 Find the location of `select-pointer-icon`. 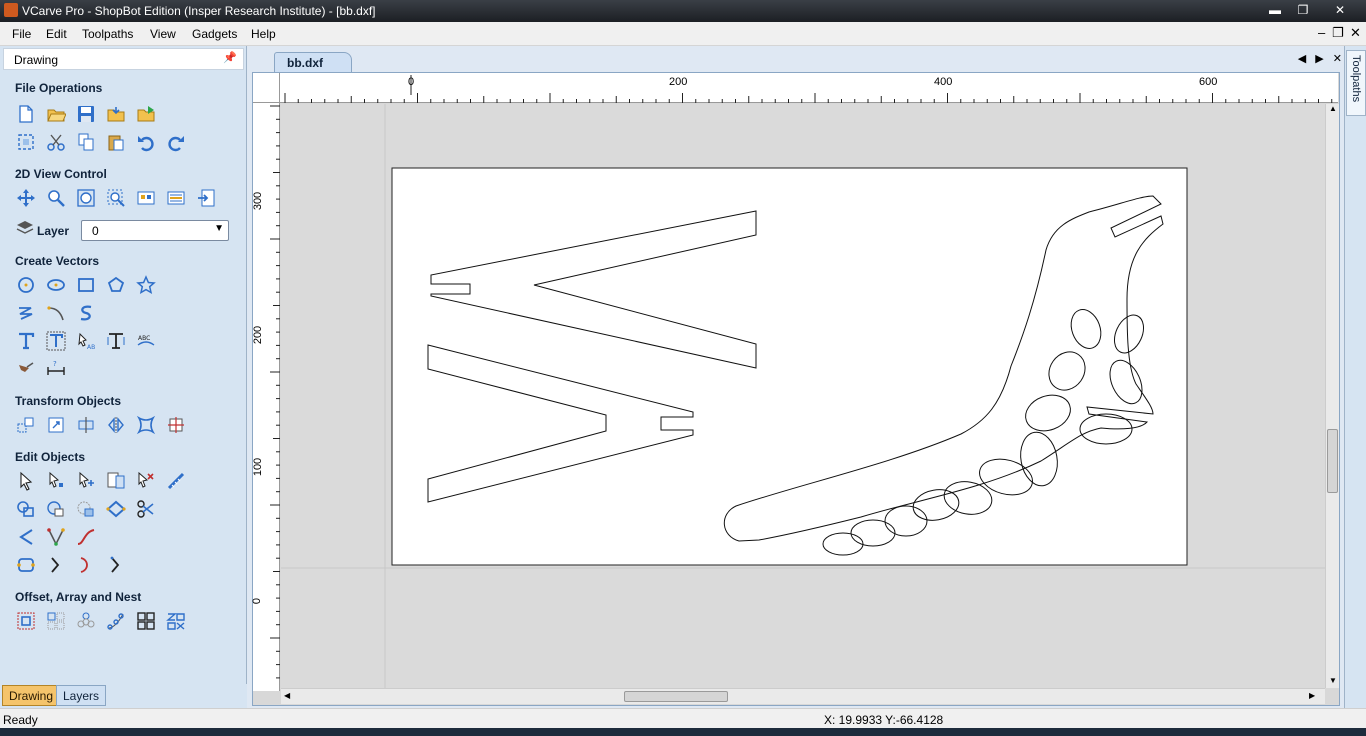

select-pointer-icon is located at coordinates (26, 481).